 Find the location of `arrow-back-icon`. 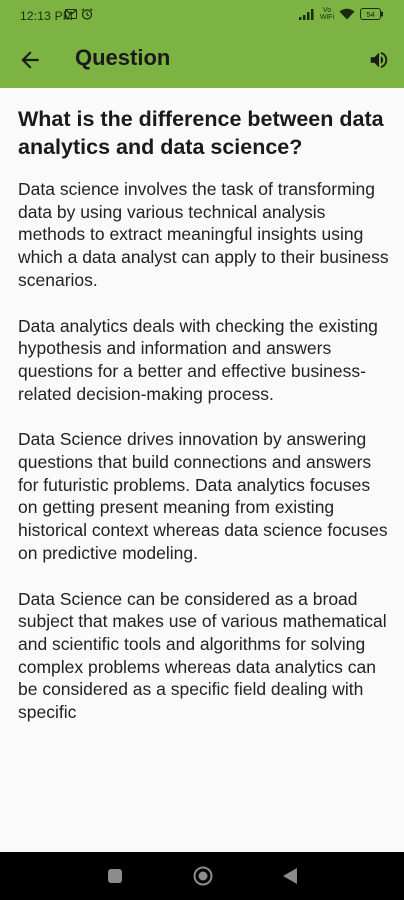

arrow-back-icon is located at coordinates (30, 60).